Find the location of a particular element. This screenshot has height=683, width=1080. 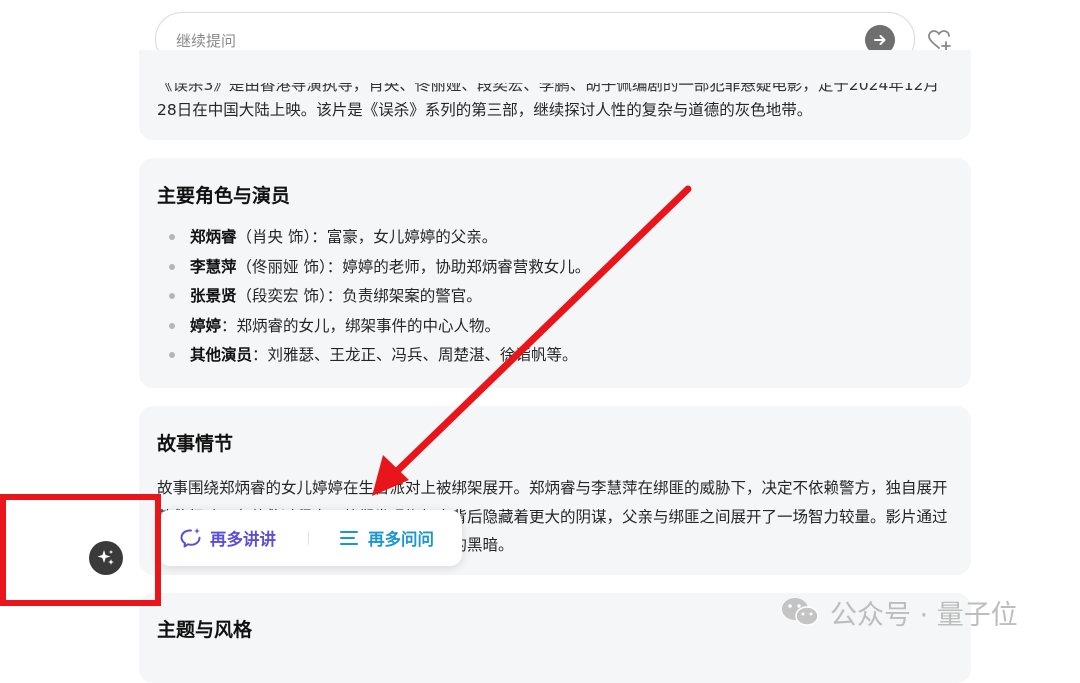

menu-divider is located at coordinates (308, 538).